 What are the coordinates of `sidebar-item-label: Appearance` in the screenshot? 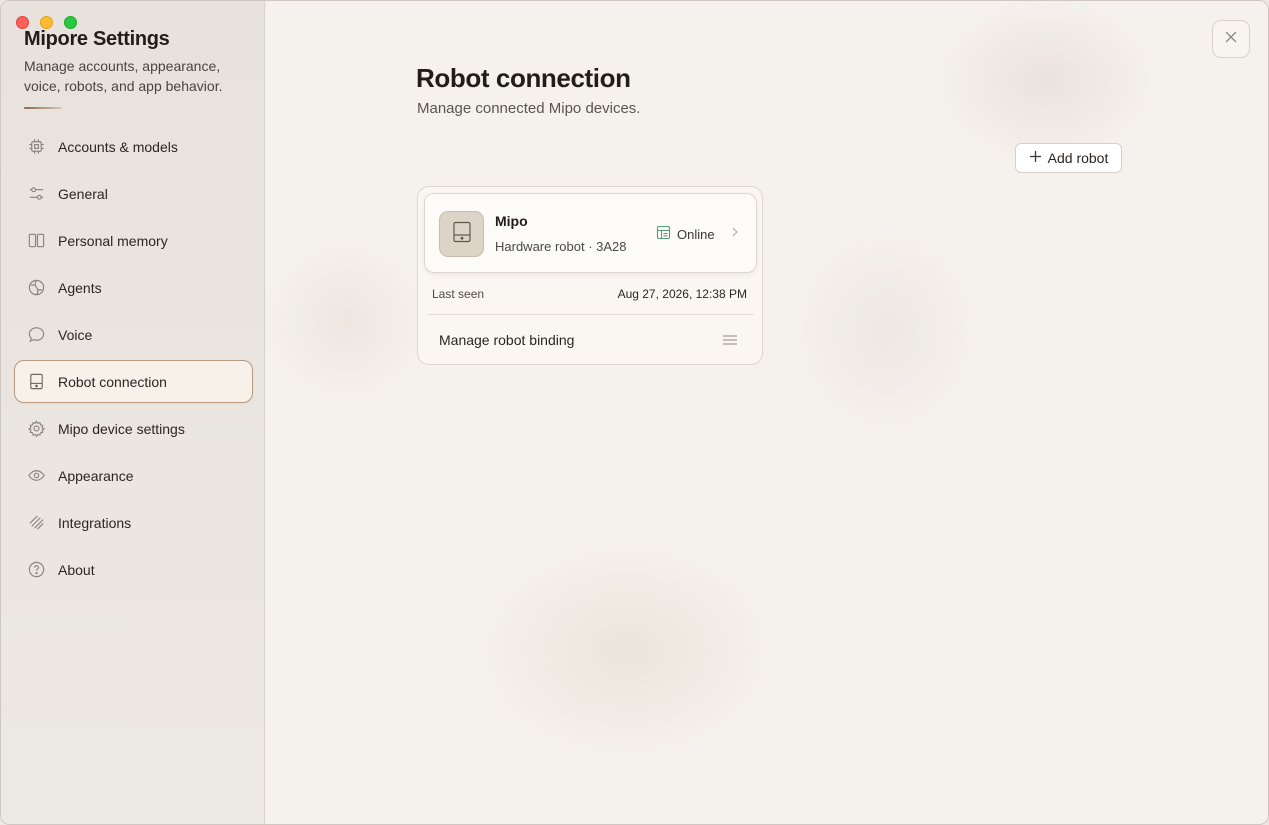 It's located at (96, 475).